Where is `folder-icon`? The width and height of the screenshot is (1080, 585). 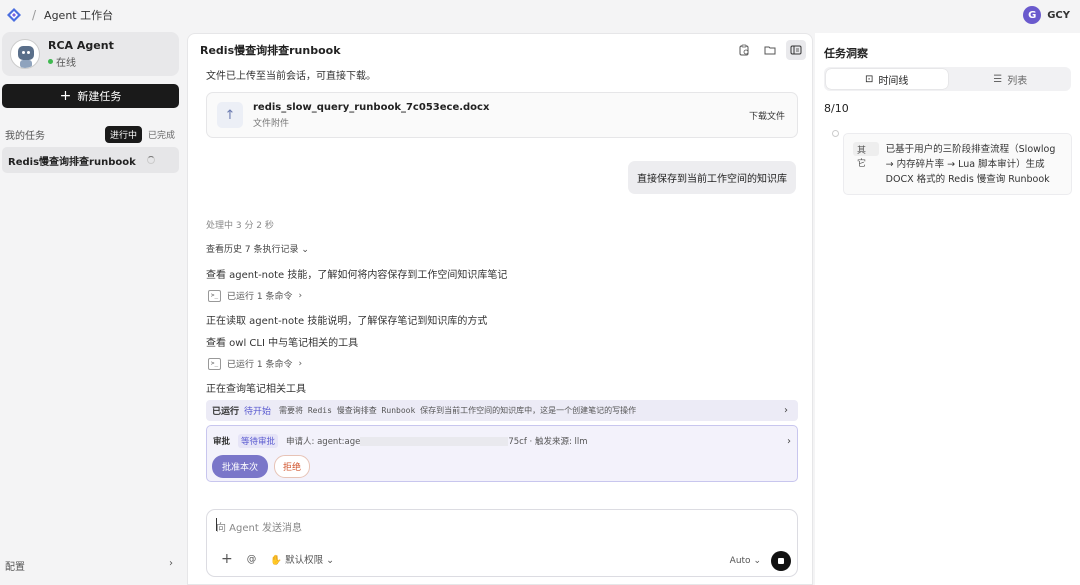
folder-icon is located at coordinates (770, 50).